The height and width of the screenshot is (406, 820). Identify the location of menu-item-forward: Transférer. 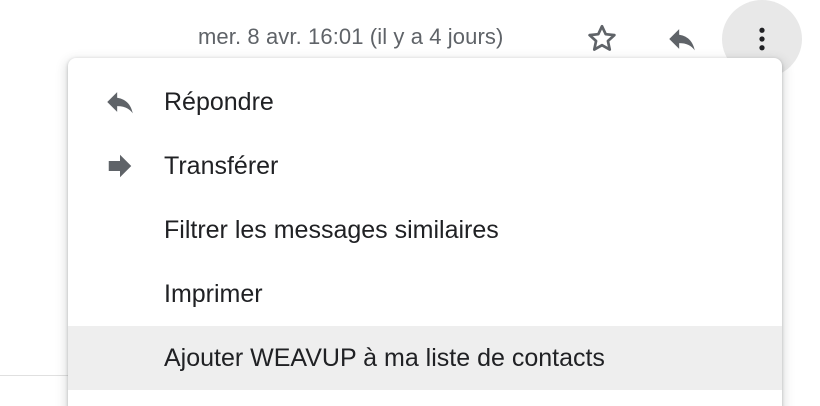
(425, 166).